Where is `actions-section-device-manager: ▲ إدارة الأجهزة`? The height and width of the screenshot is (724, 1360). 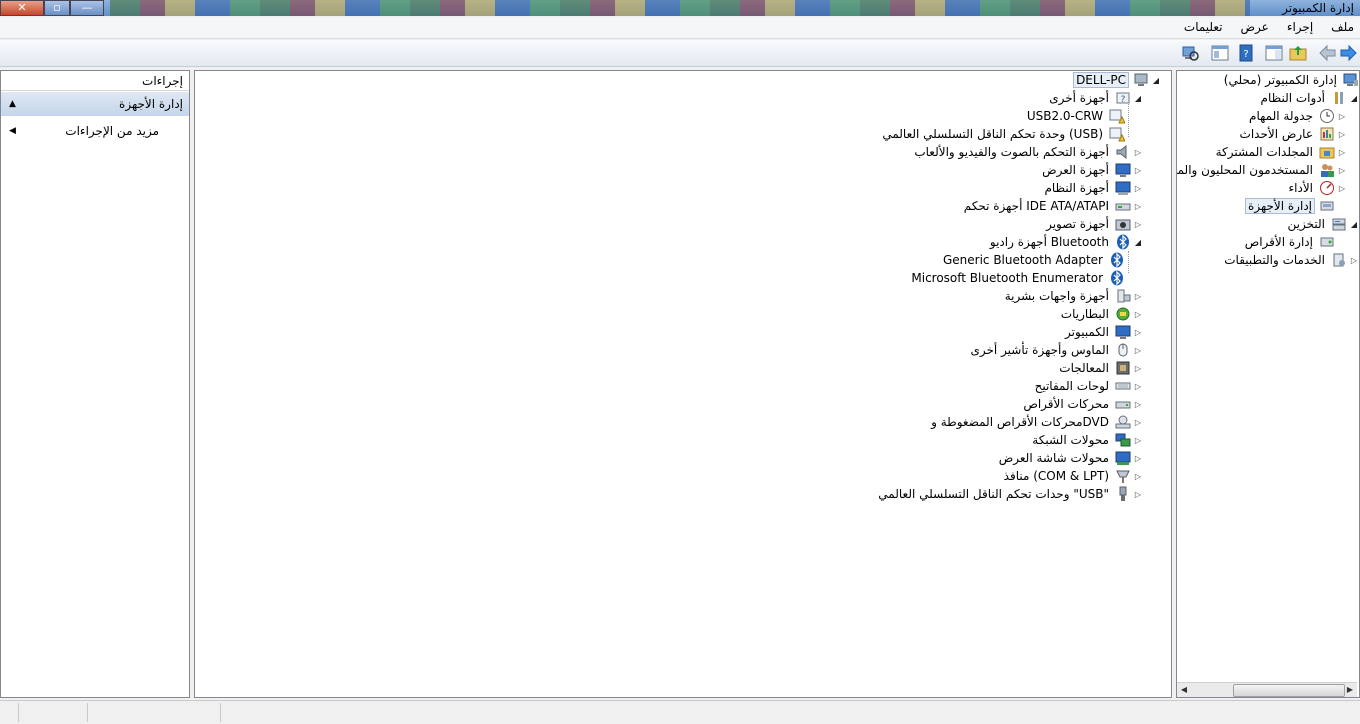 actions-section-device-manager: ▲ إدارة الأجهزة is located at coordinates (95, 104).